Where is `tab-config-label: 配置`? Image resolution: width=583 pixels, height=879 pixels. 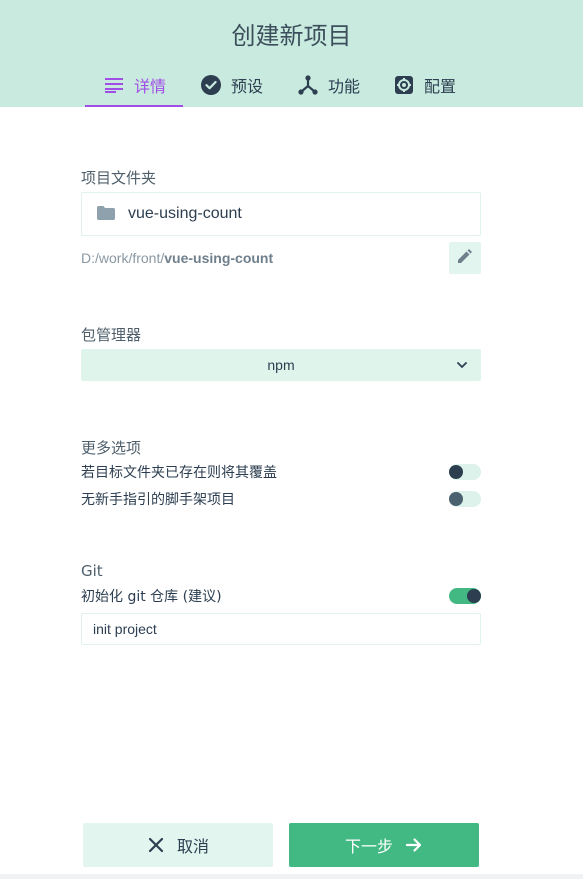 tab-config-label: 配置 is located at coordinates (440, 86).